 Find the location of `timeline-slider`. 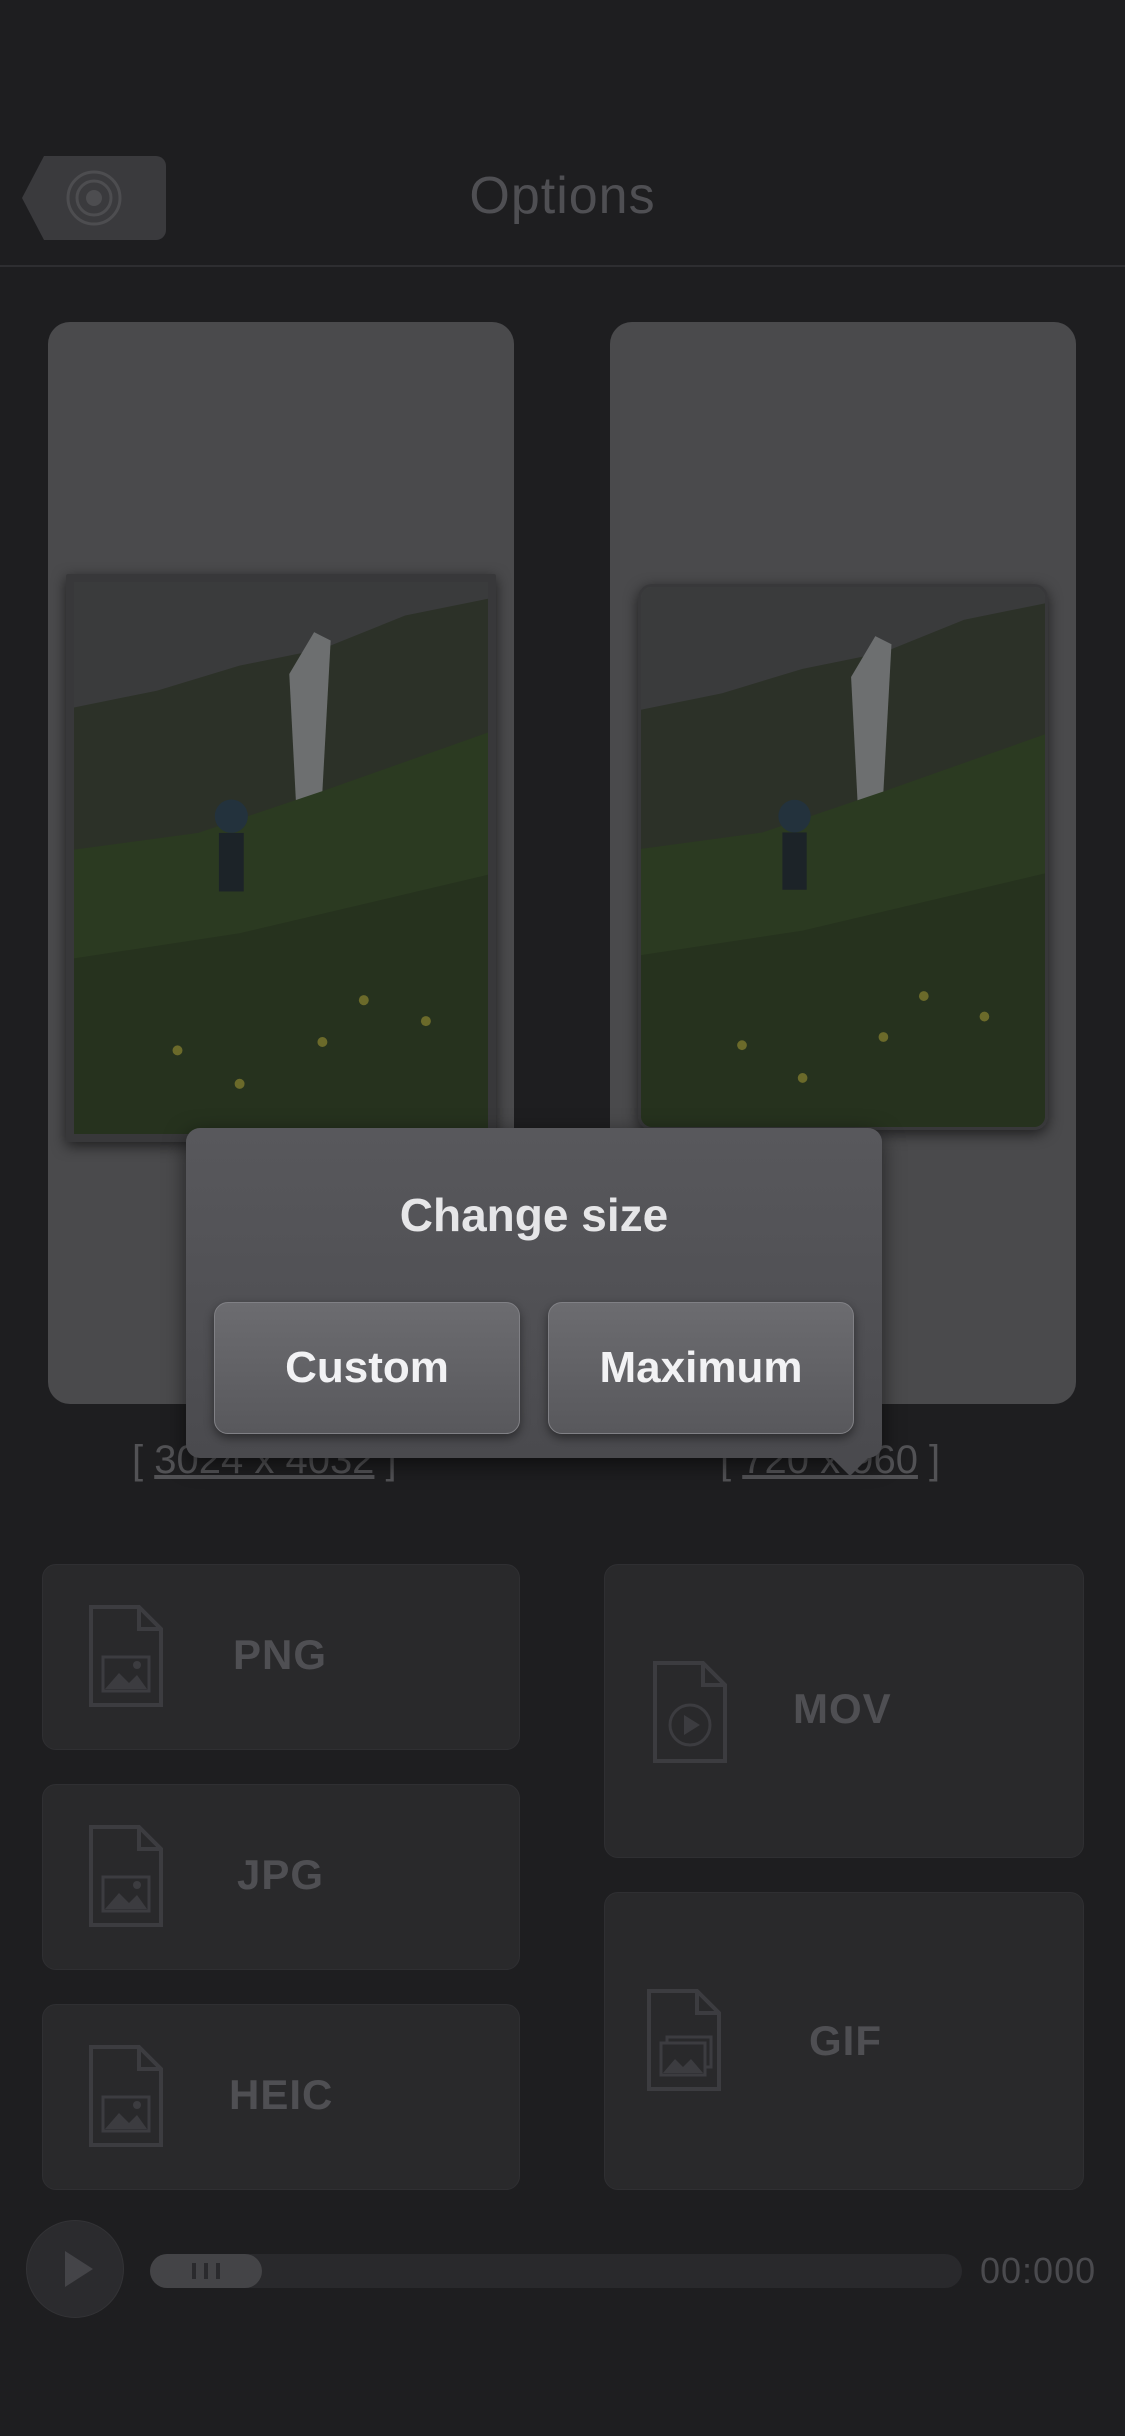

timeline-slider is located at coordinates (556, 2271).